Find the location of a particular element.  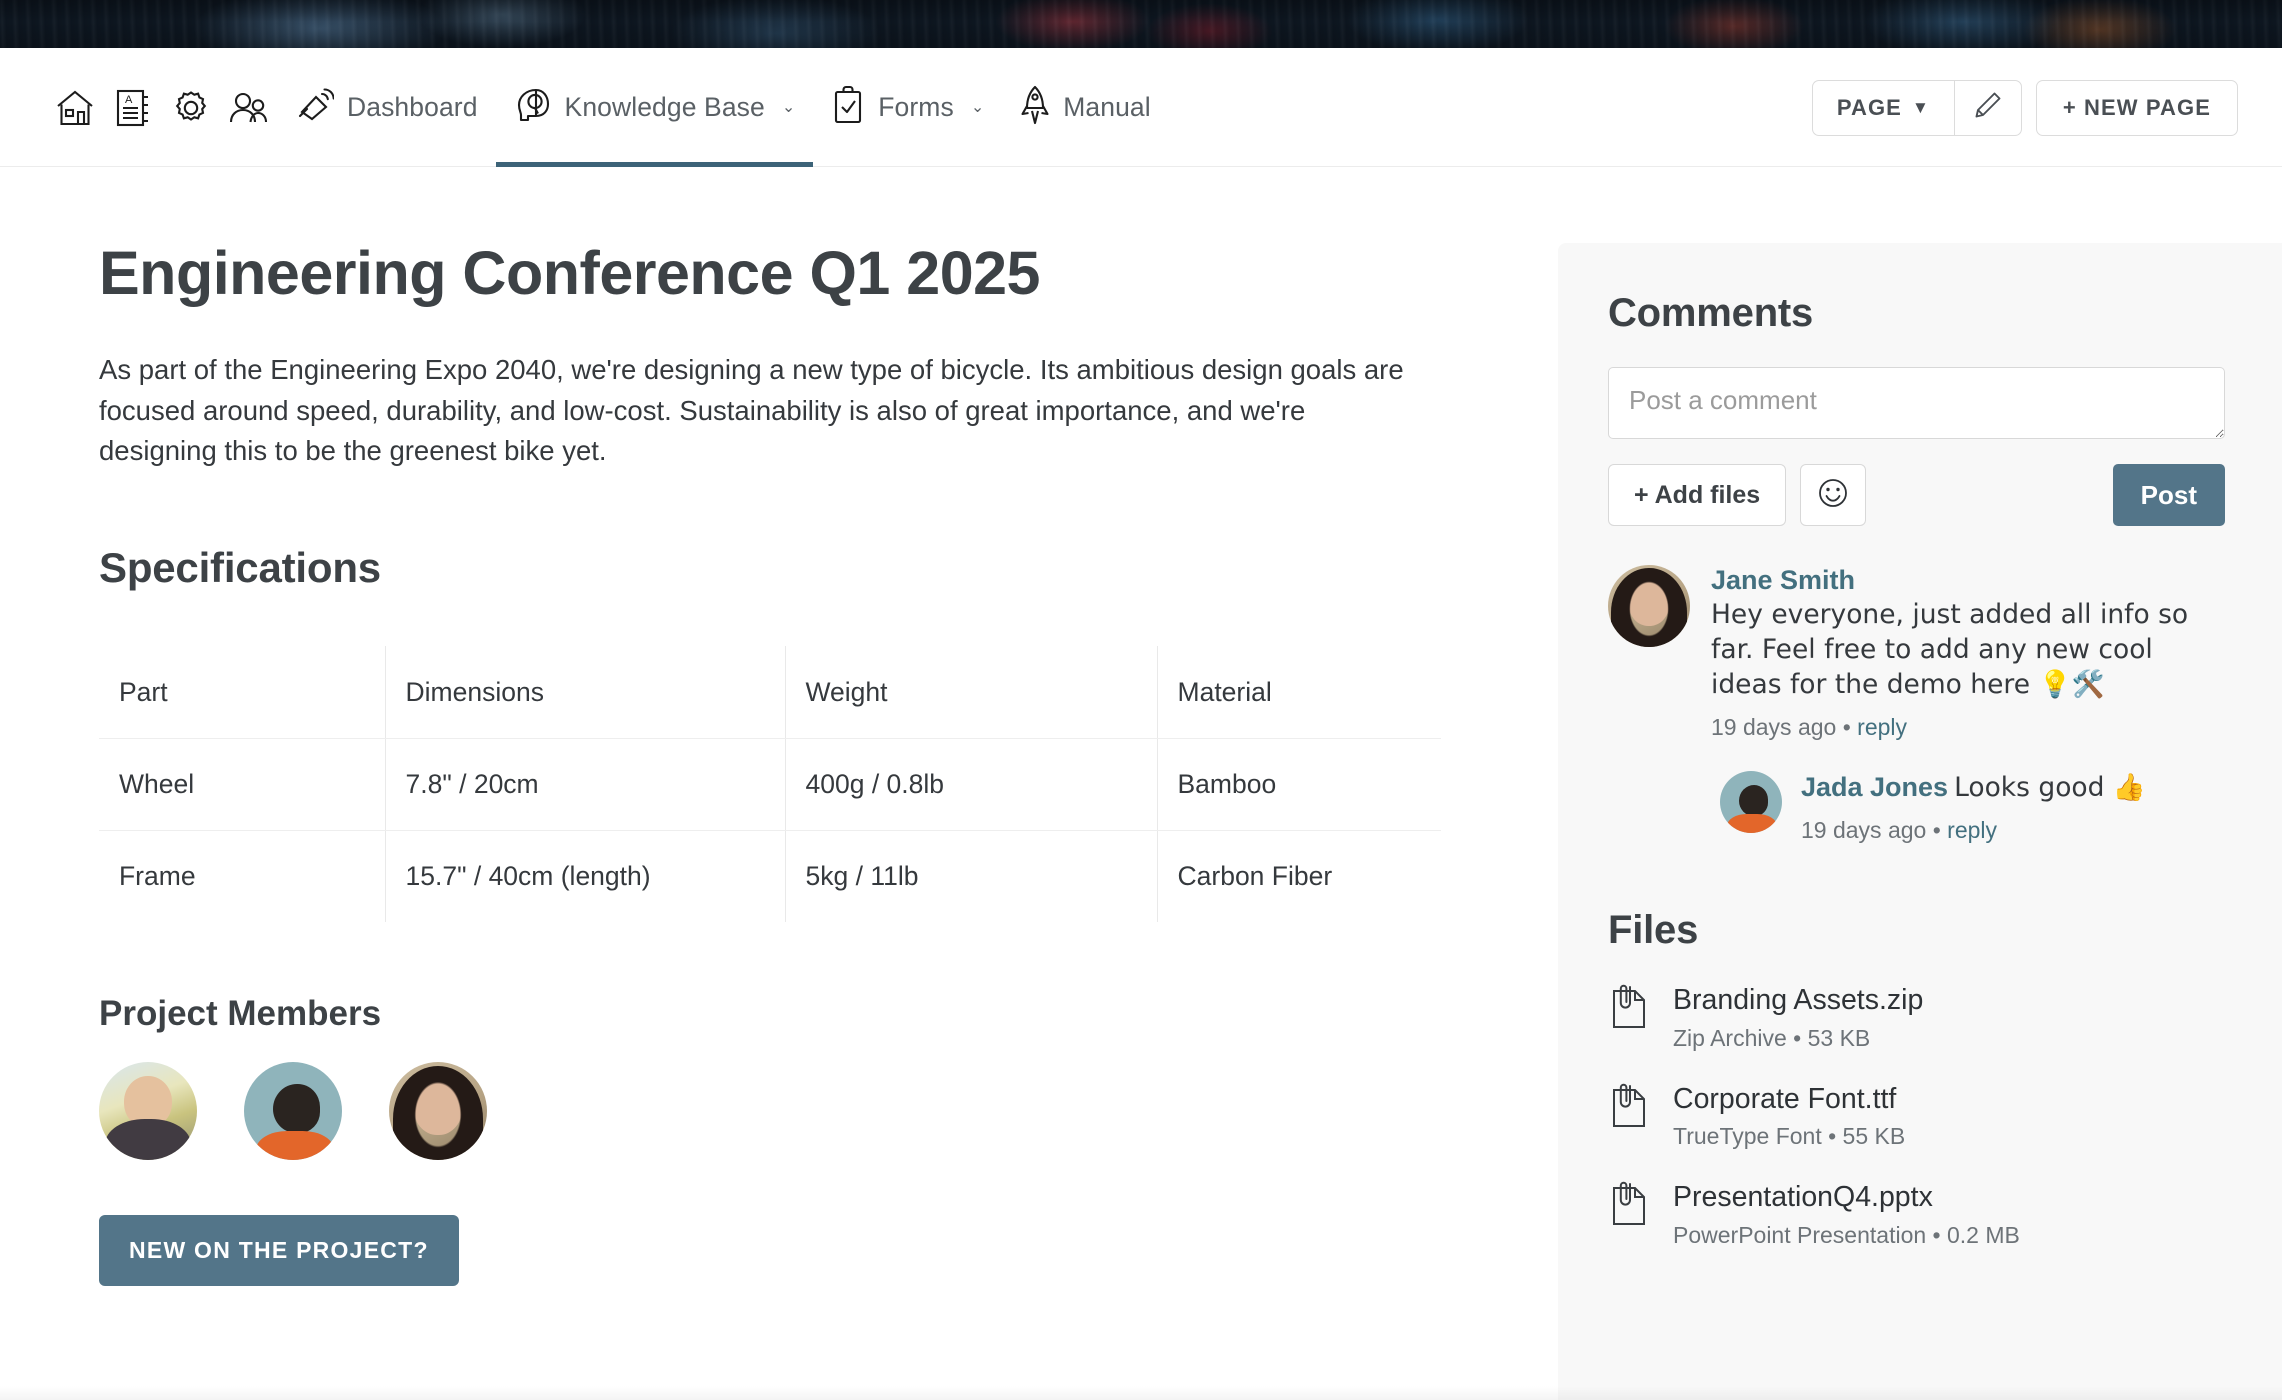

home-icon is located at coordinates (75, 107).